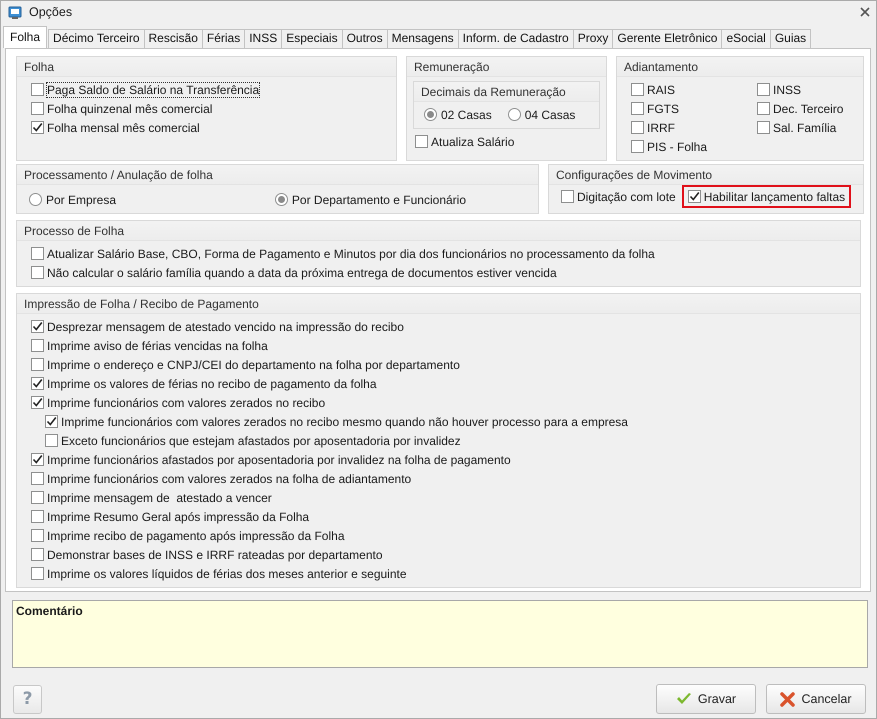  Describe the element at coordinates (302, 273) in the screenshot. I see `checkbox-label: Não calcular o salário família quando a data da próxima entrega de documentos estiver vencida` at that location.